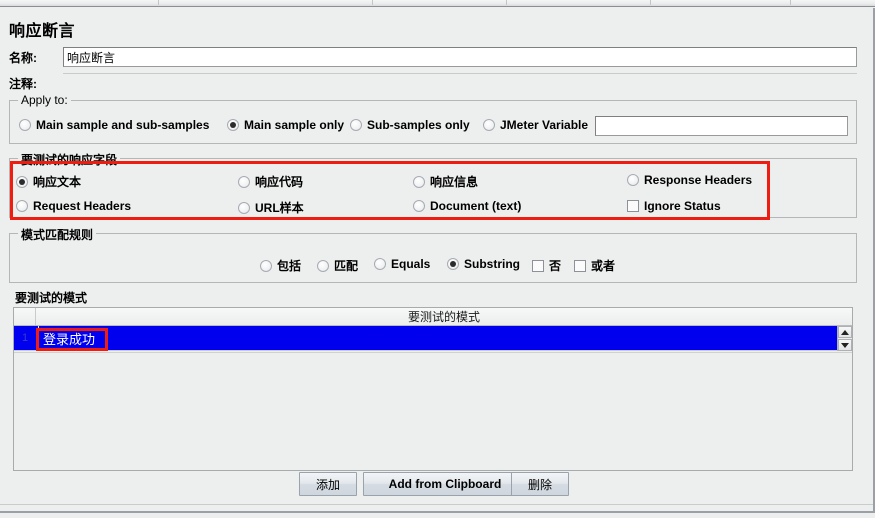 The height and width of the screenshot is (518, 875). I want to click on table-header-rownum, so click(25, 316).